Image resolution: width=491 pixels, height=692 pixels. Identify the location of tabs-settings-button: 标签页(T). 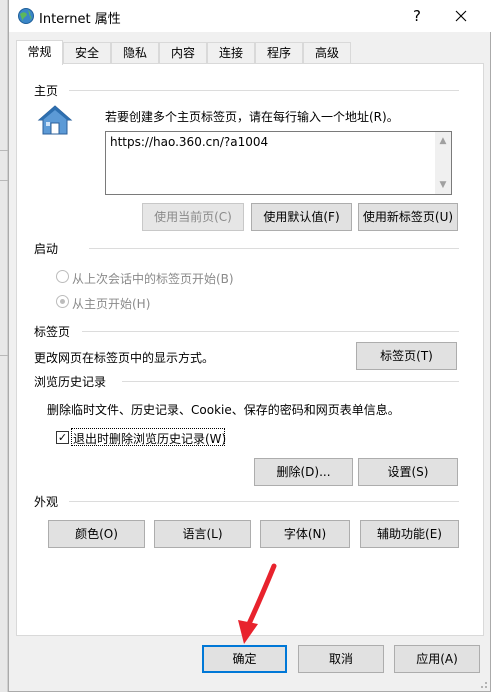
(406, 356).